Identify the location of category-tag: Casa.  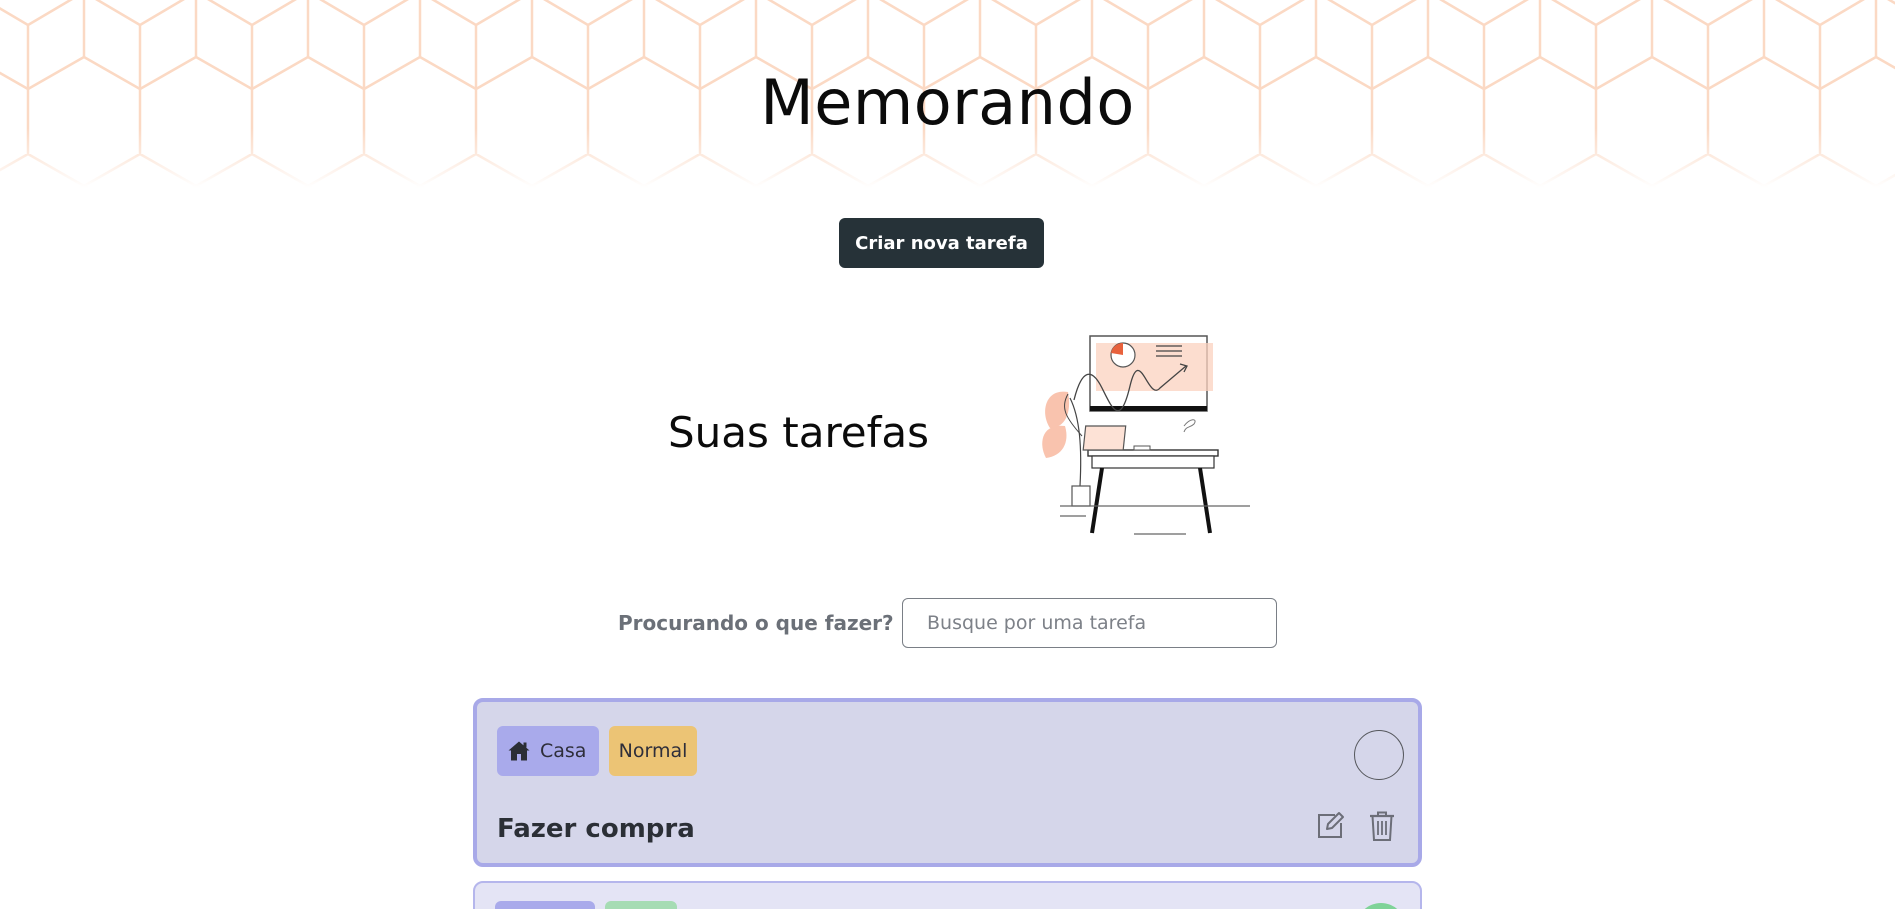
(548, 751).